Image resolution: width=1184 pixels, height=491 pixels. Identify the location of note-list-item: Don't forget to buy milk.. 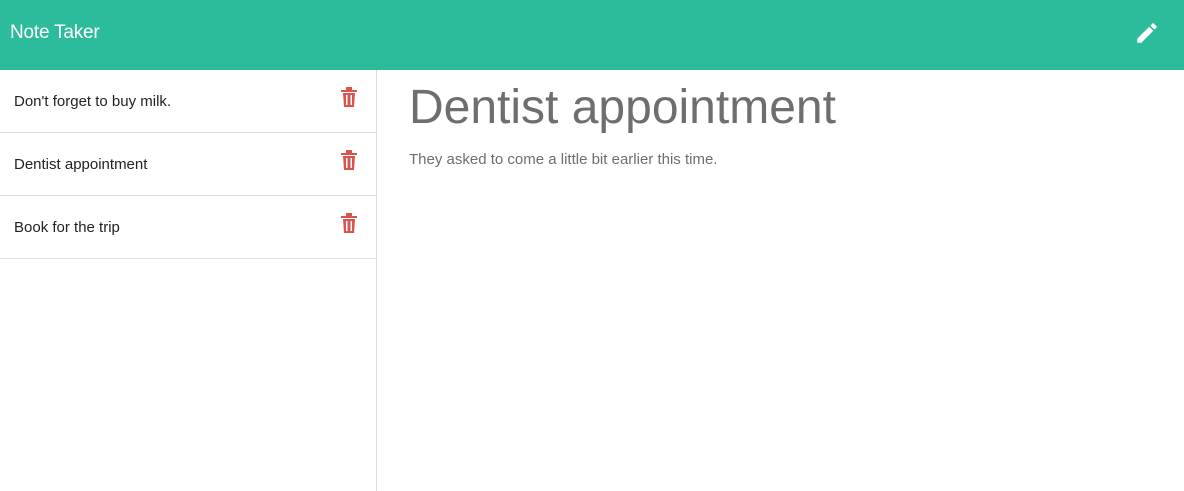
(188, 101).